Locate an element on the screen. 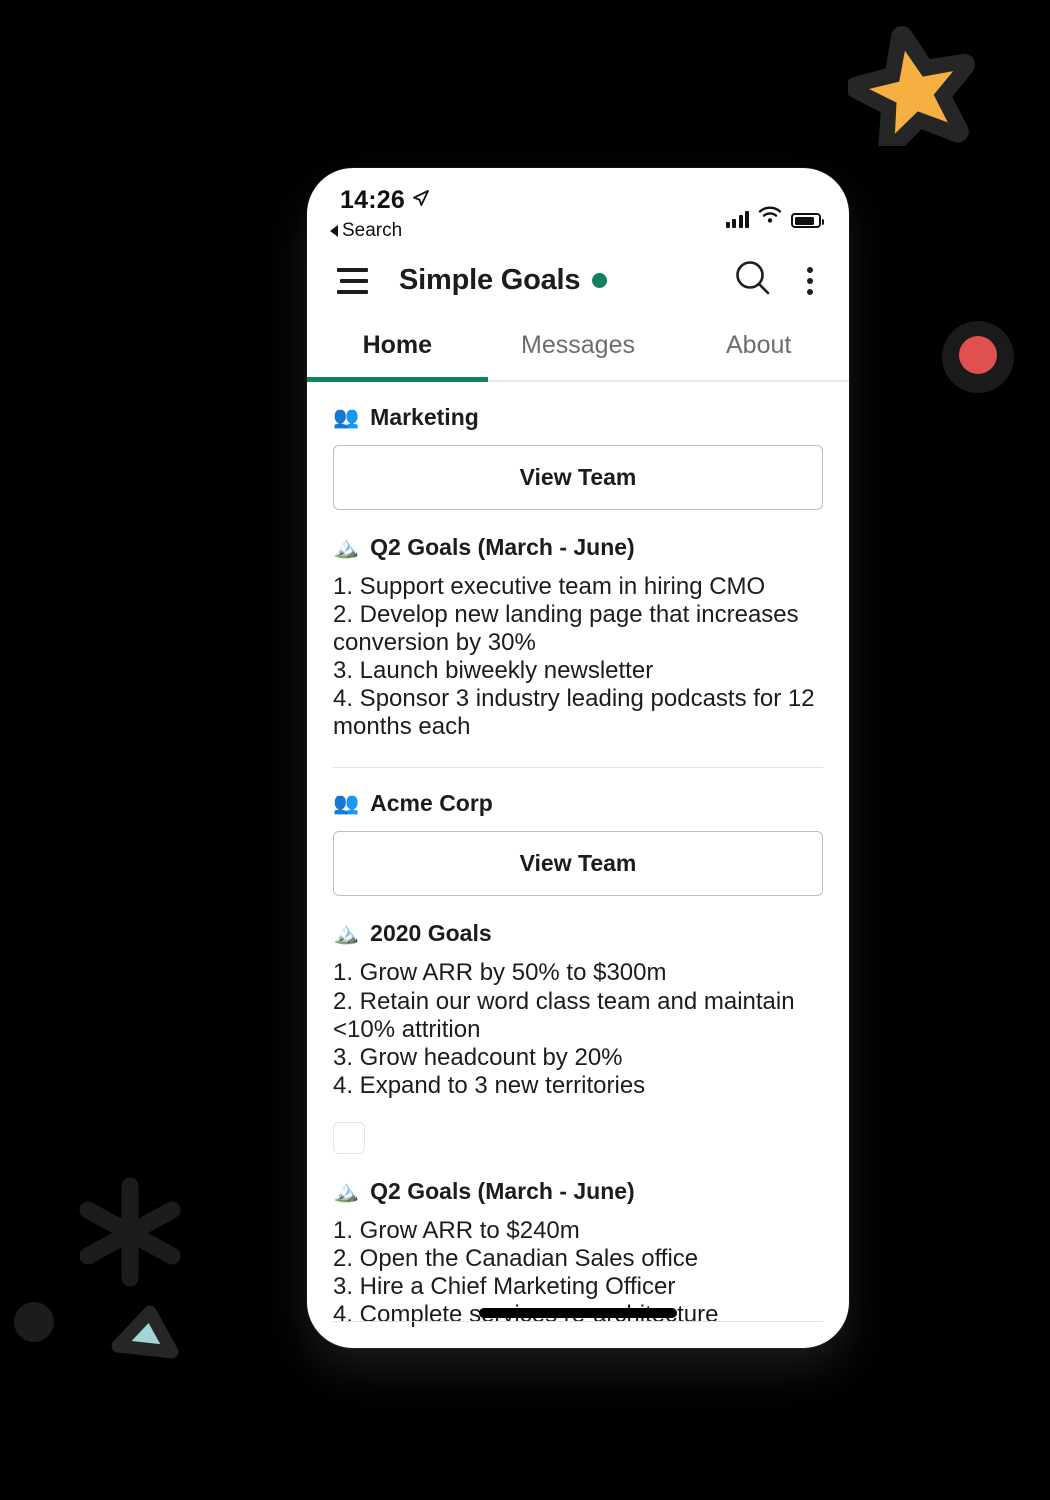 The height and width of the screenshot is (1500, 1050). tab-about: About is located at coordinates (758, 350).